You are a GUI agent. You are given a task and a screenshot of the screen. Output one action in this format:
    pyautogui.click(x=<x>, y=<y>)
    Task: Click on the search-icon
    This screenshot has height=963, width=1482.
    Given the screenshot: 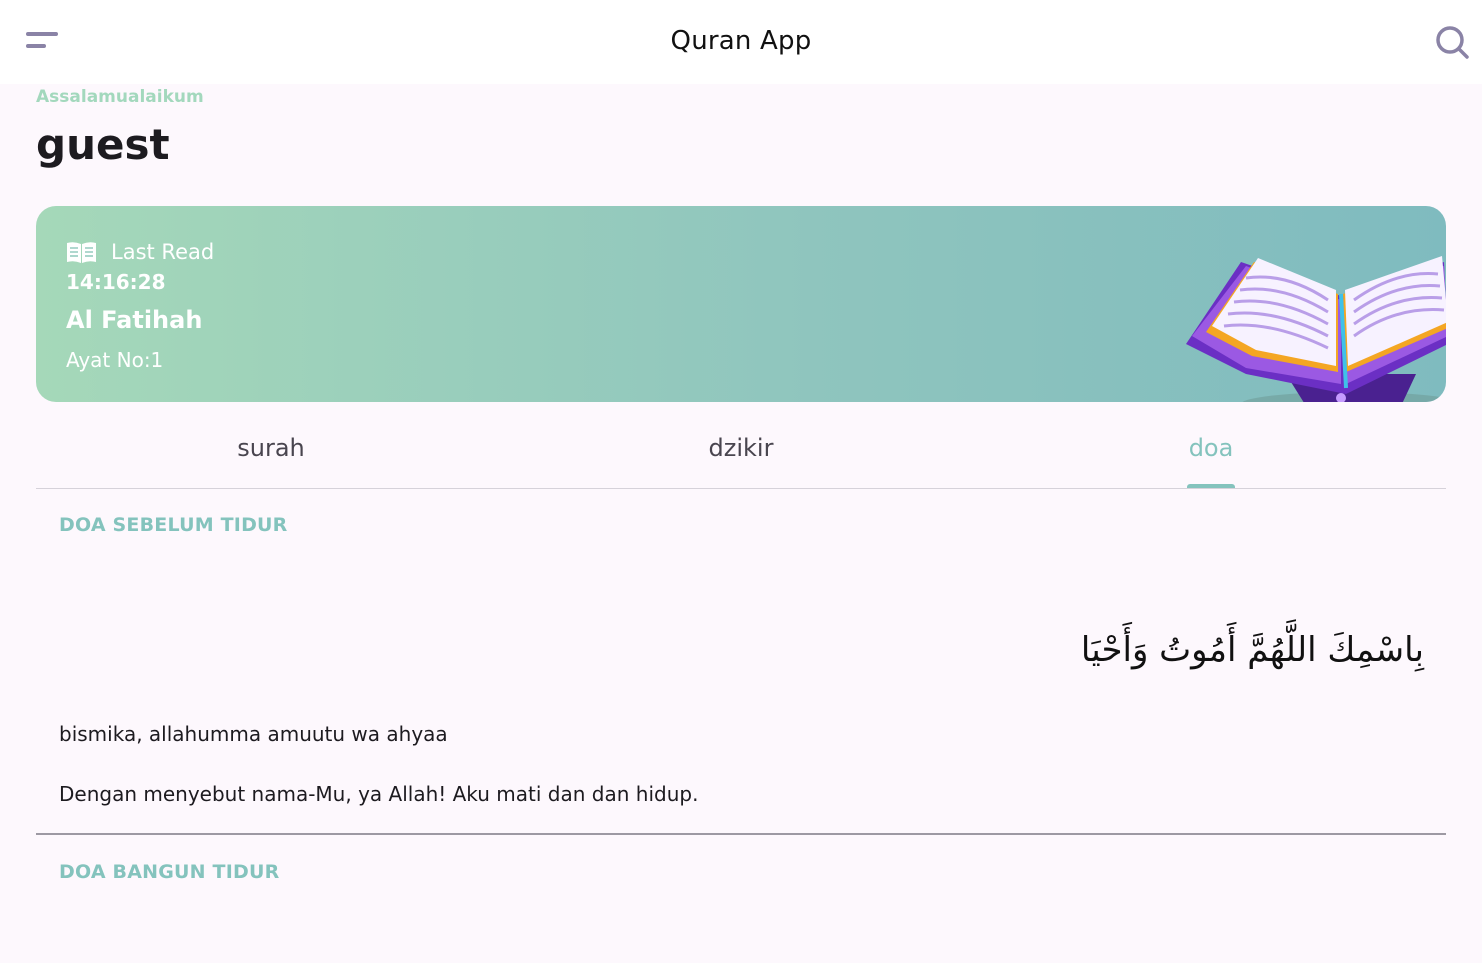 What is the action you would take?
    pyautogui.click(x=1452, y=42)
    